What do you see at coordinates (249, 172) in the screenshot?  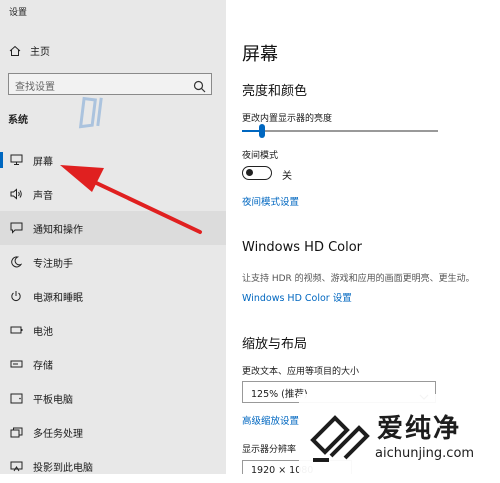 I see `toggle-knob` at bounding box center [249, 172].